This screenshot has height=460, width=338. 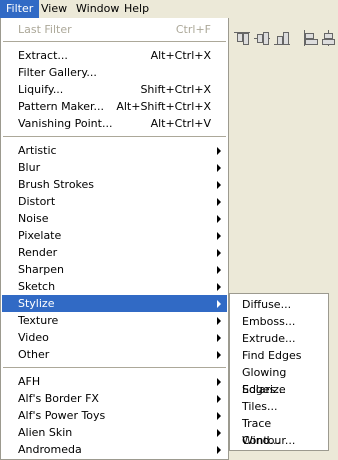 I want to click on menu-item-label: Artistic, so click(x=37, y=150).